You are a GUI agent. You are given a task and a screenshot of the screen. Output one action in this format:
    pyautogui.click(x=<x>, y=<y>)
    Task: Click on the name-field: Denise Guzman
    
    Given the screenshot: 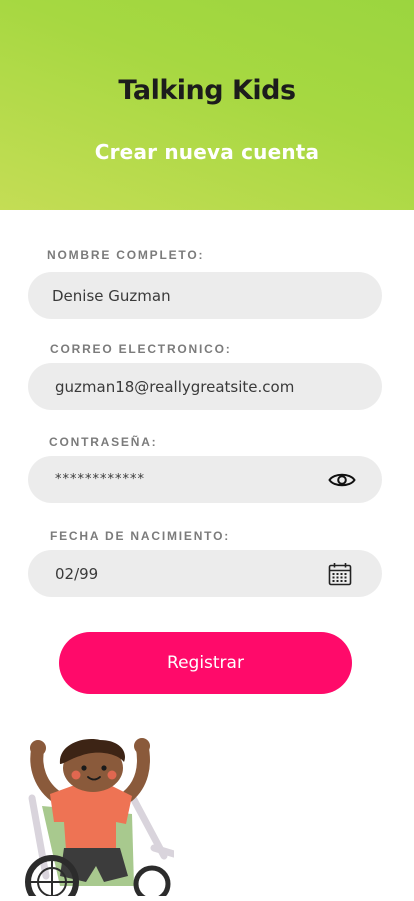 What is the action you would take?
    pyautogui.click(x=205, y=295)
    